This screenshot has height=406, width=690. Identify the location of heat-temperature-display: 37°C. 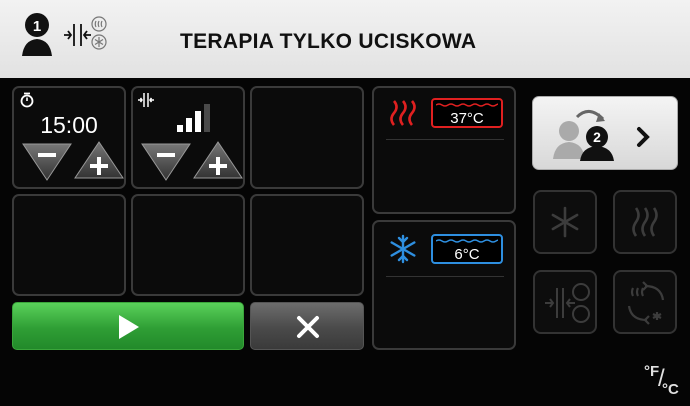
(467, 113).